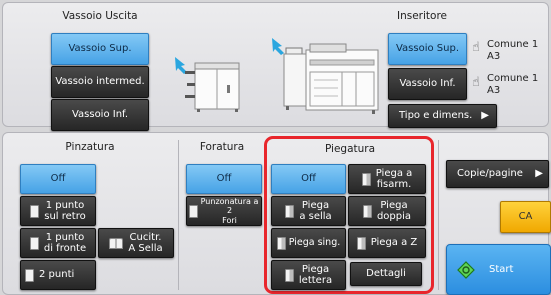 The image size is (551, 295). Describe the element at coordinates (35, 211) in the screenshot. I see `staple-back-icon` at that location.